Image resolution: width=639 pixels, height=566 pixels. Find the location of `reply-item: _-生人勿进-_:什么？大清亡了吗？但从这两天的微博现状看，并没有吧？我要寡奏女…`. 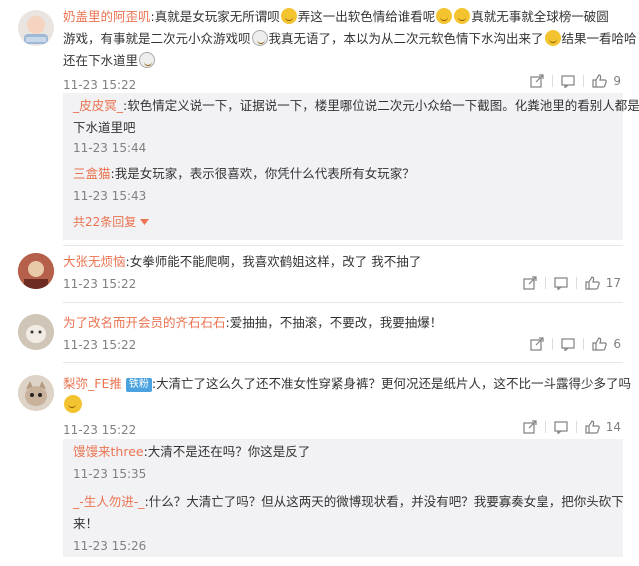

reply-item: _-生人勿进-_:什么？大清亡了吗？但从这两天的微博现状看，并没有吧？我要寡奏女… is located at coordinates (348, 523).